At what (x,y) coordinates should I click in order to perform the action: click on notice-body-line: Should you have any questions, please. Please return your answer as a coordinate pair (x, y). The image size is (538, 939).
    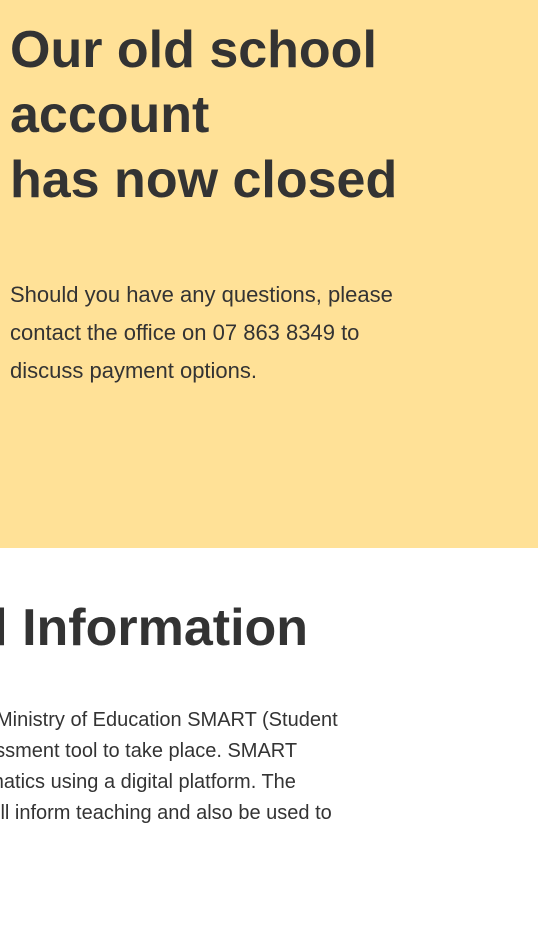
    Looking at the image, I should click on (201, 294).